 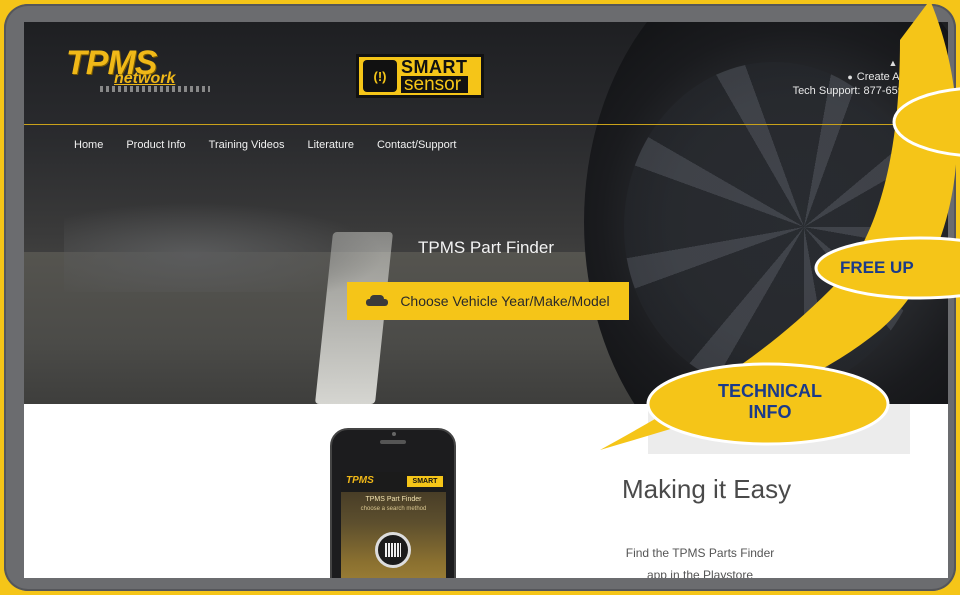 I want to click on technical-label-line-1: TECHNICAL, so click(x=770, y=391).